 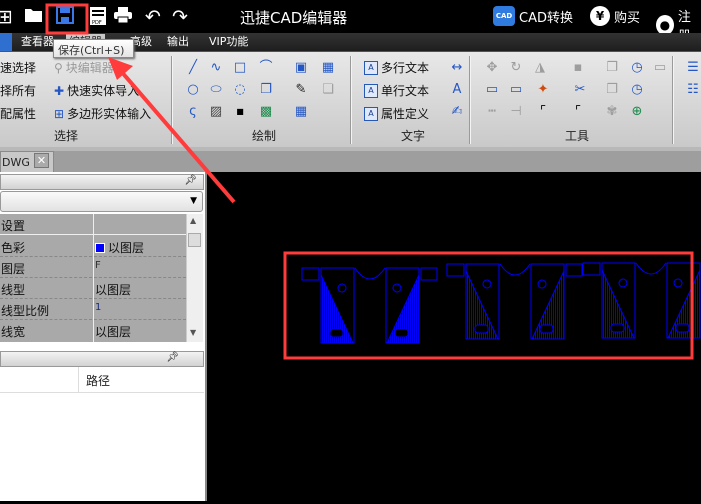 I want to click on label: 单行文本, so click(x=405, y=91).